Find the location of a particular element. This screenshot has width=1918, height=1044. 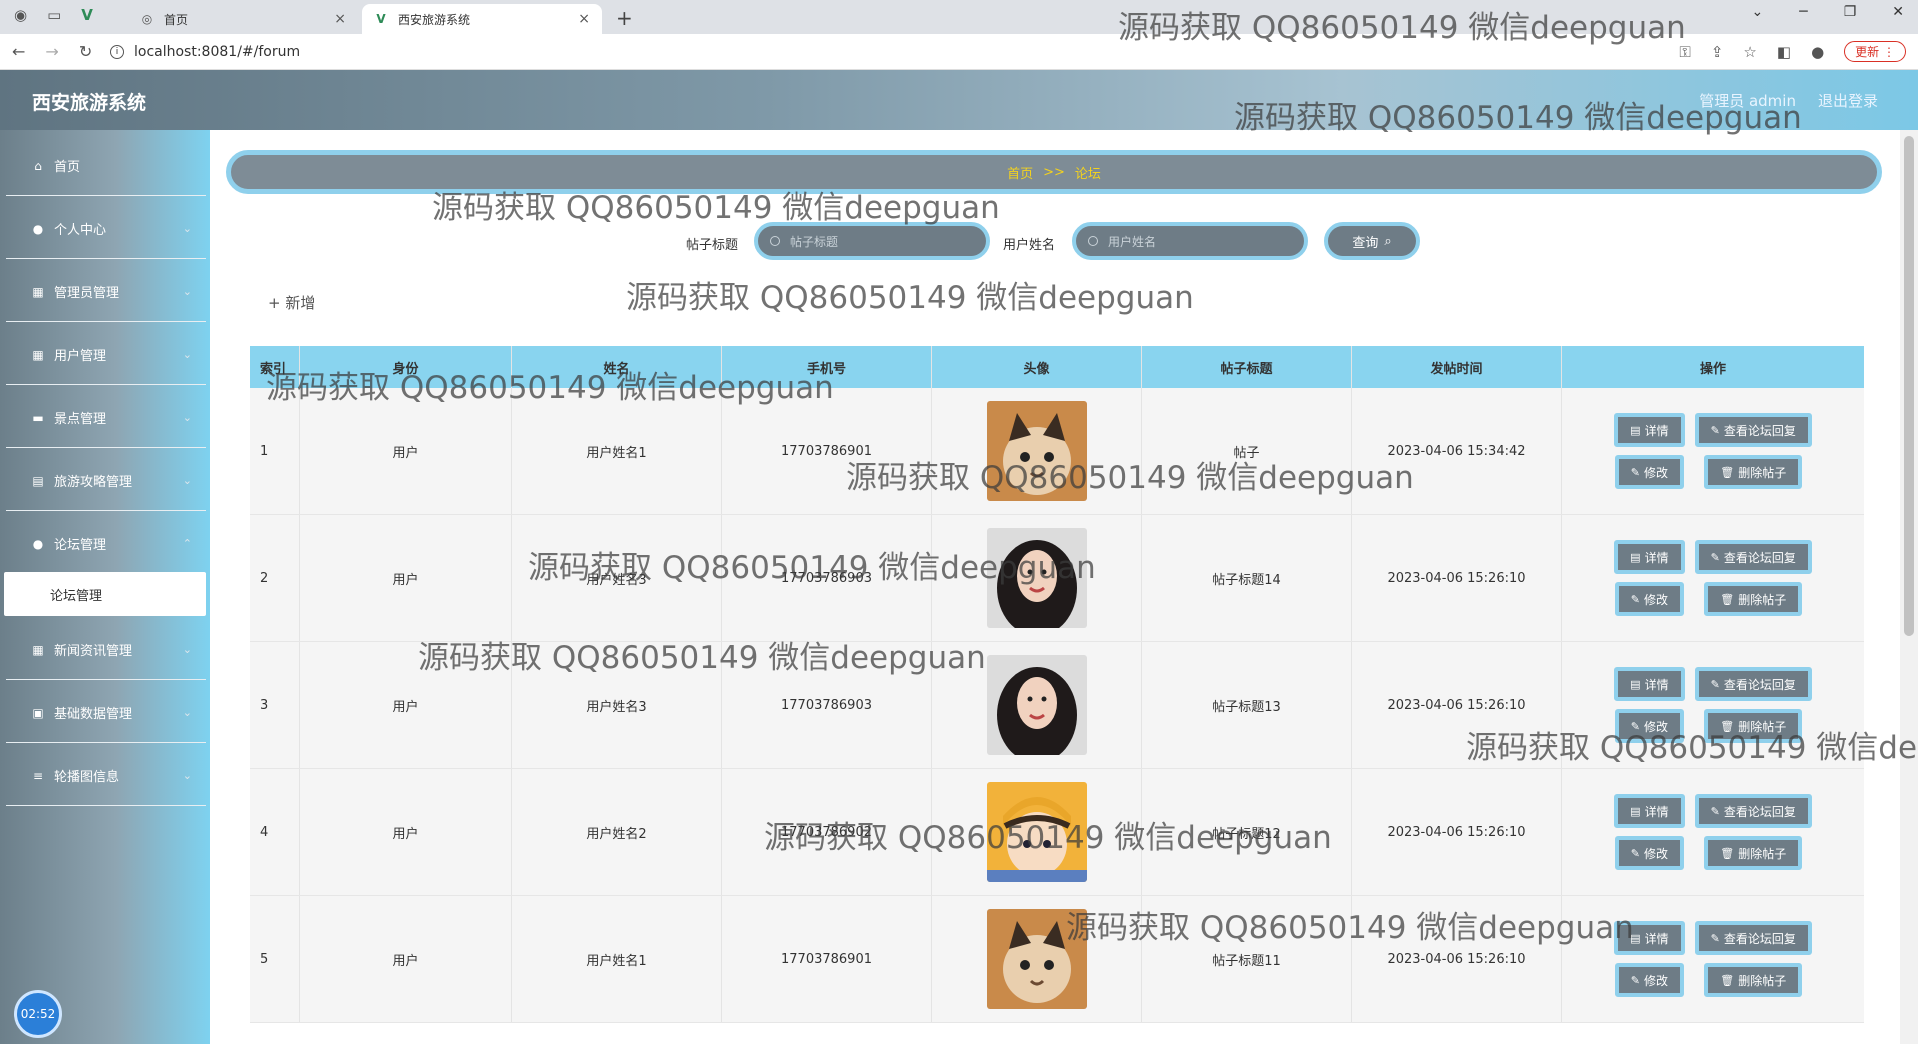

share-icon: ⇪ is located at coordinates (1717, 52).